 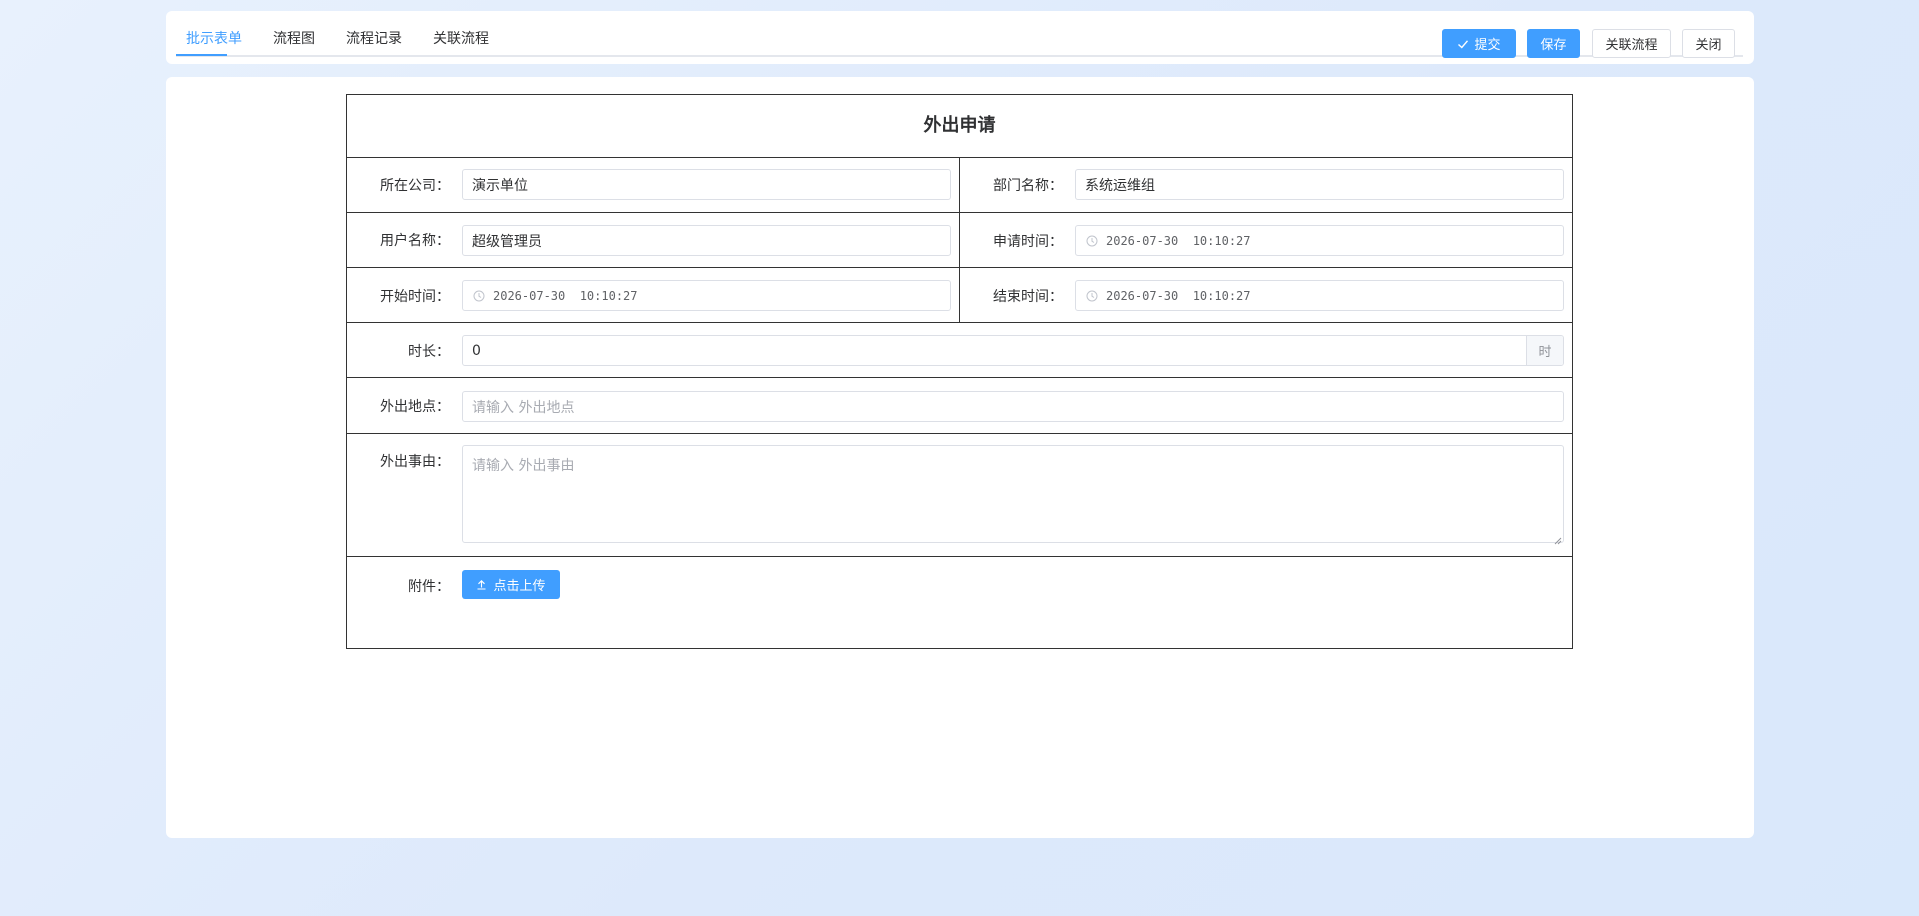 What do you see at coordinates (1319, 295) in the screenshot?
I see `end-time-picker: 2026-07-30 10:10:27` at bounding box center [1319, 295].